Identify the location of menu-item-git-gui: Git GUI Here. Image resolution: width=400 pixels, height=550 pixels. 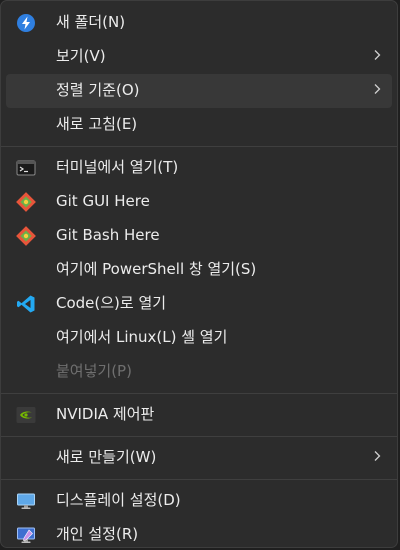
(199, 202).